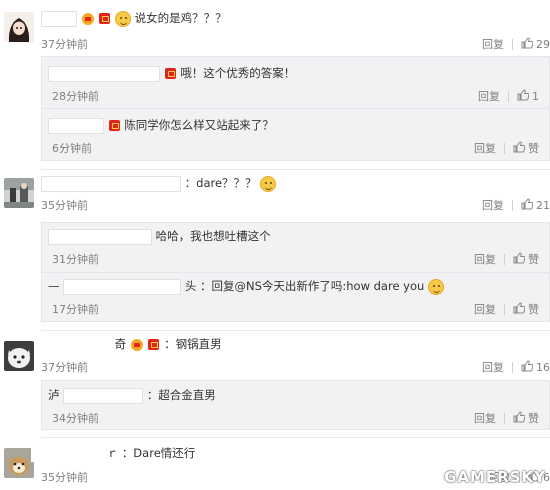  Describe the element at coordinates (295, 135) in the screenshot. I see `reply-item: 陈同学你怎么样又站起来了？ 6分钟前 回复 赞` at that location.